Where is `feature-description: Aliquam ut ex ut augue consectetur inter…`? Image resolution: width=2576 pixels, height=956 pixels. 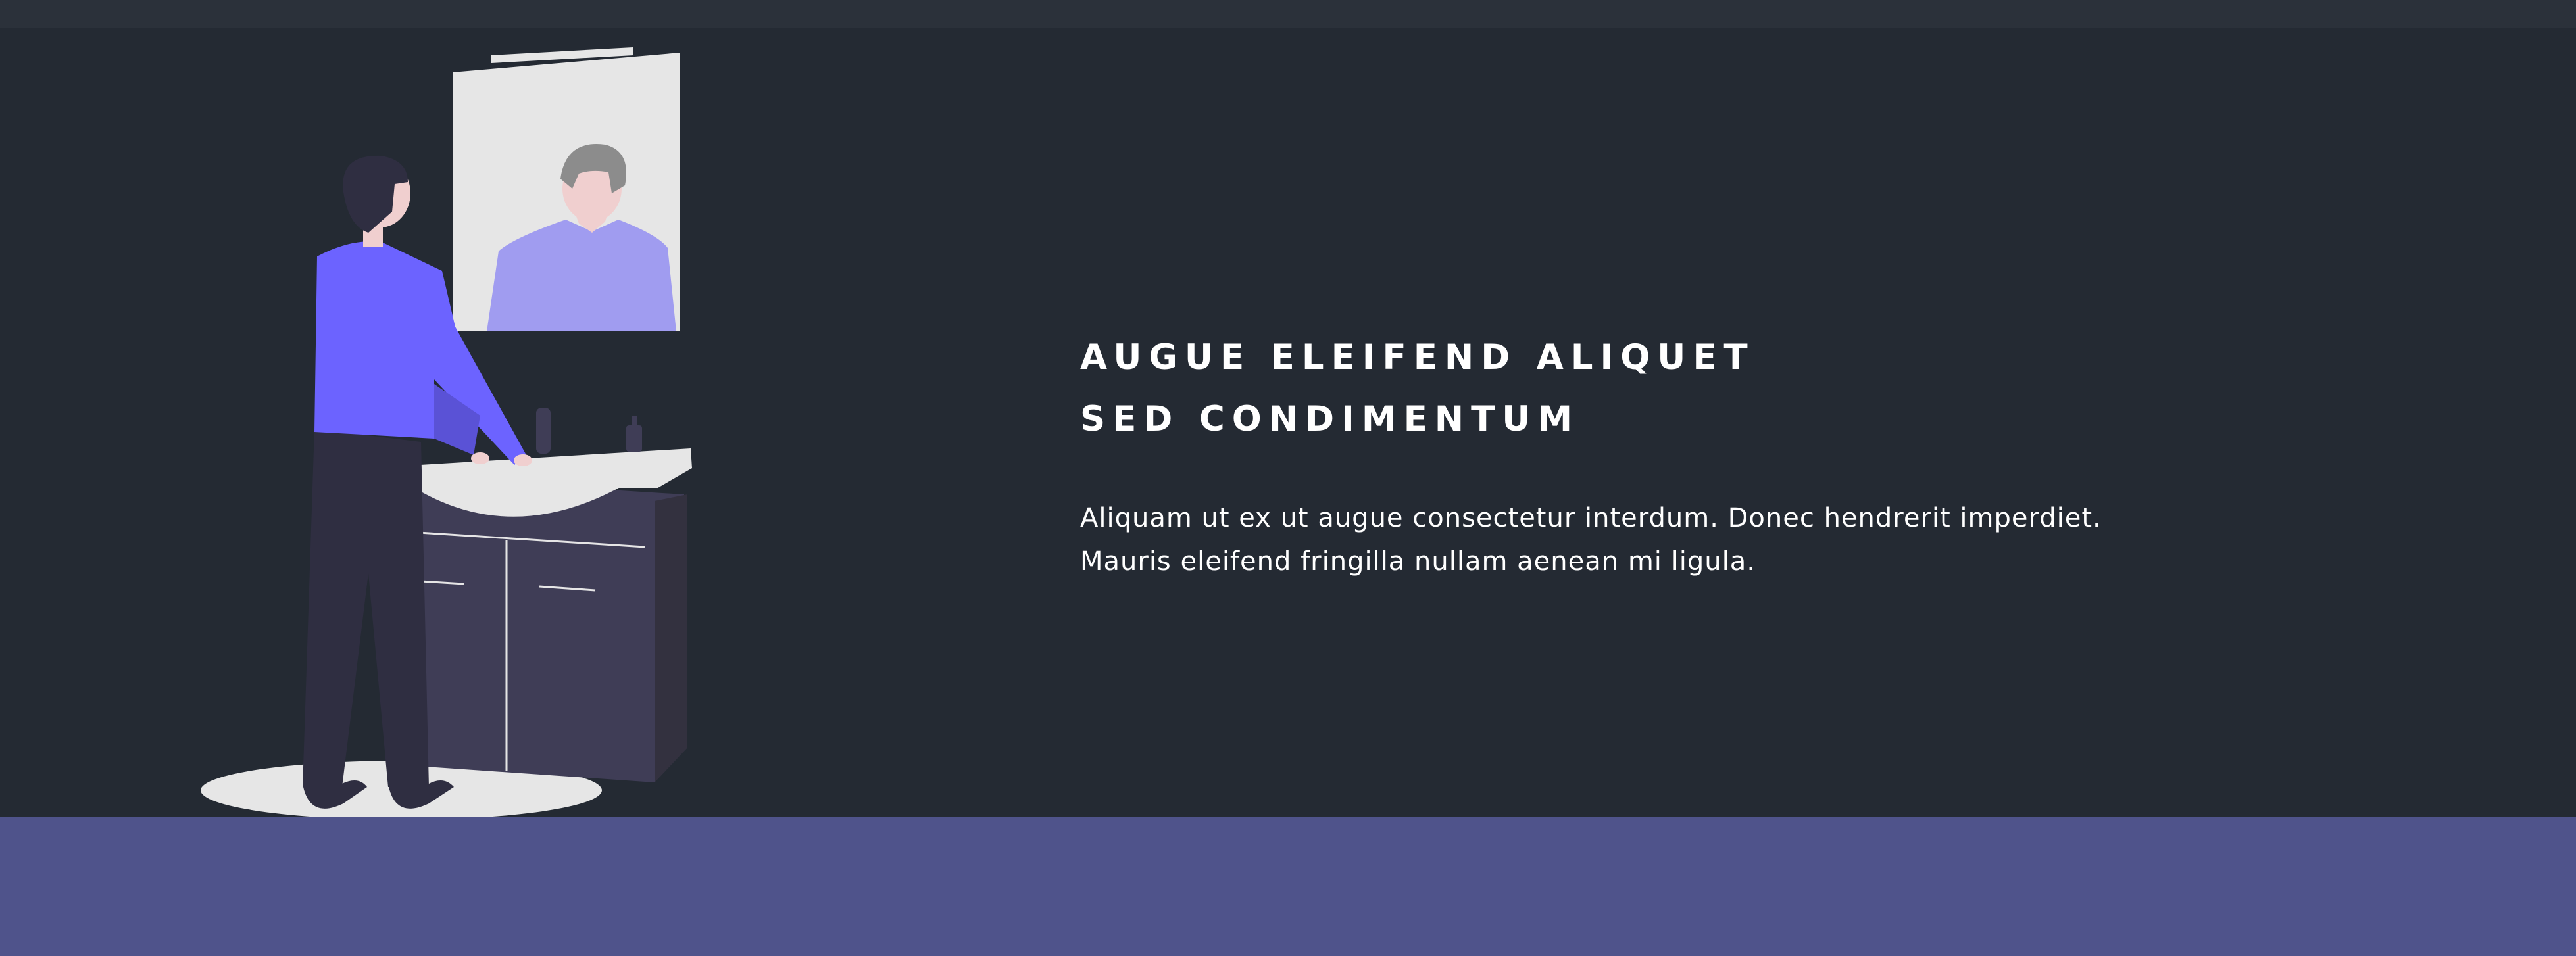
feature-description: Aliquam ut ex ut augue consectetur inter… is located at coordinates (1672, 540).